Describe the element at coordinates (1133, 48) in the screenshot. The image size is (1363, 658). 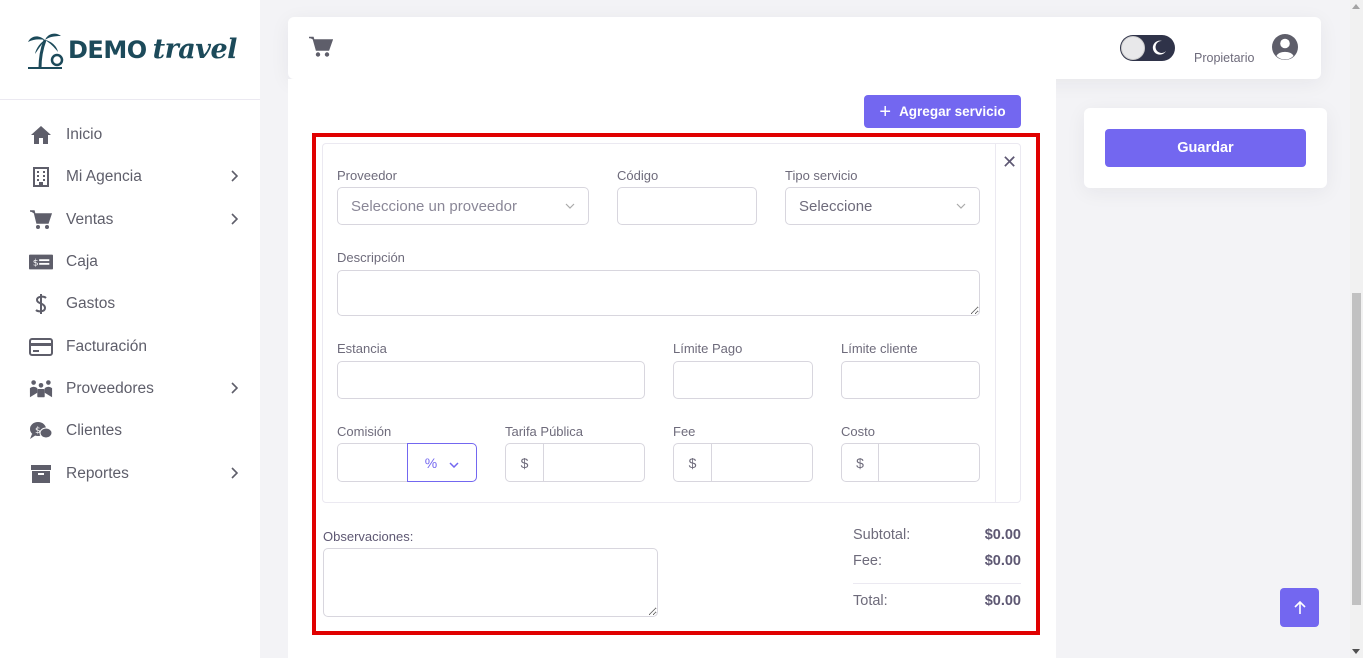
I see `toggle-knob` at that location.